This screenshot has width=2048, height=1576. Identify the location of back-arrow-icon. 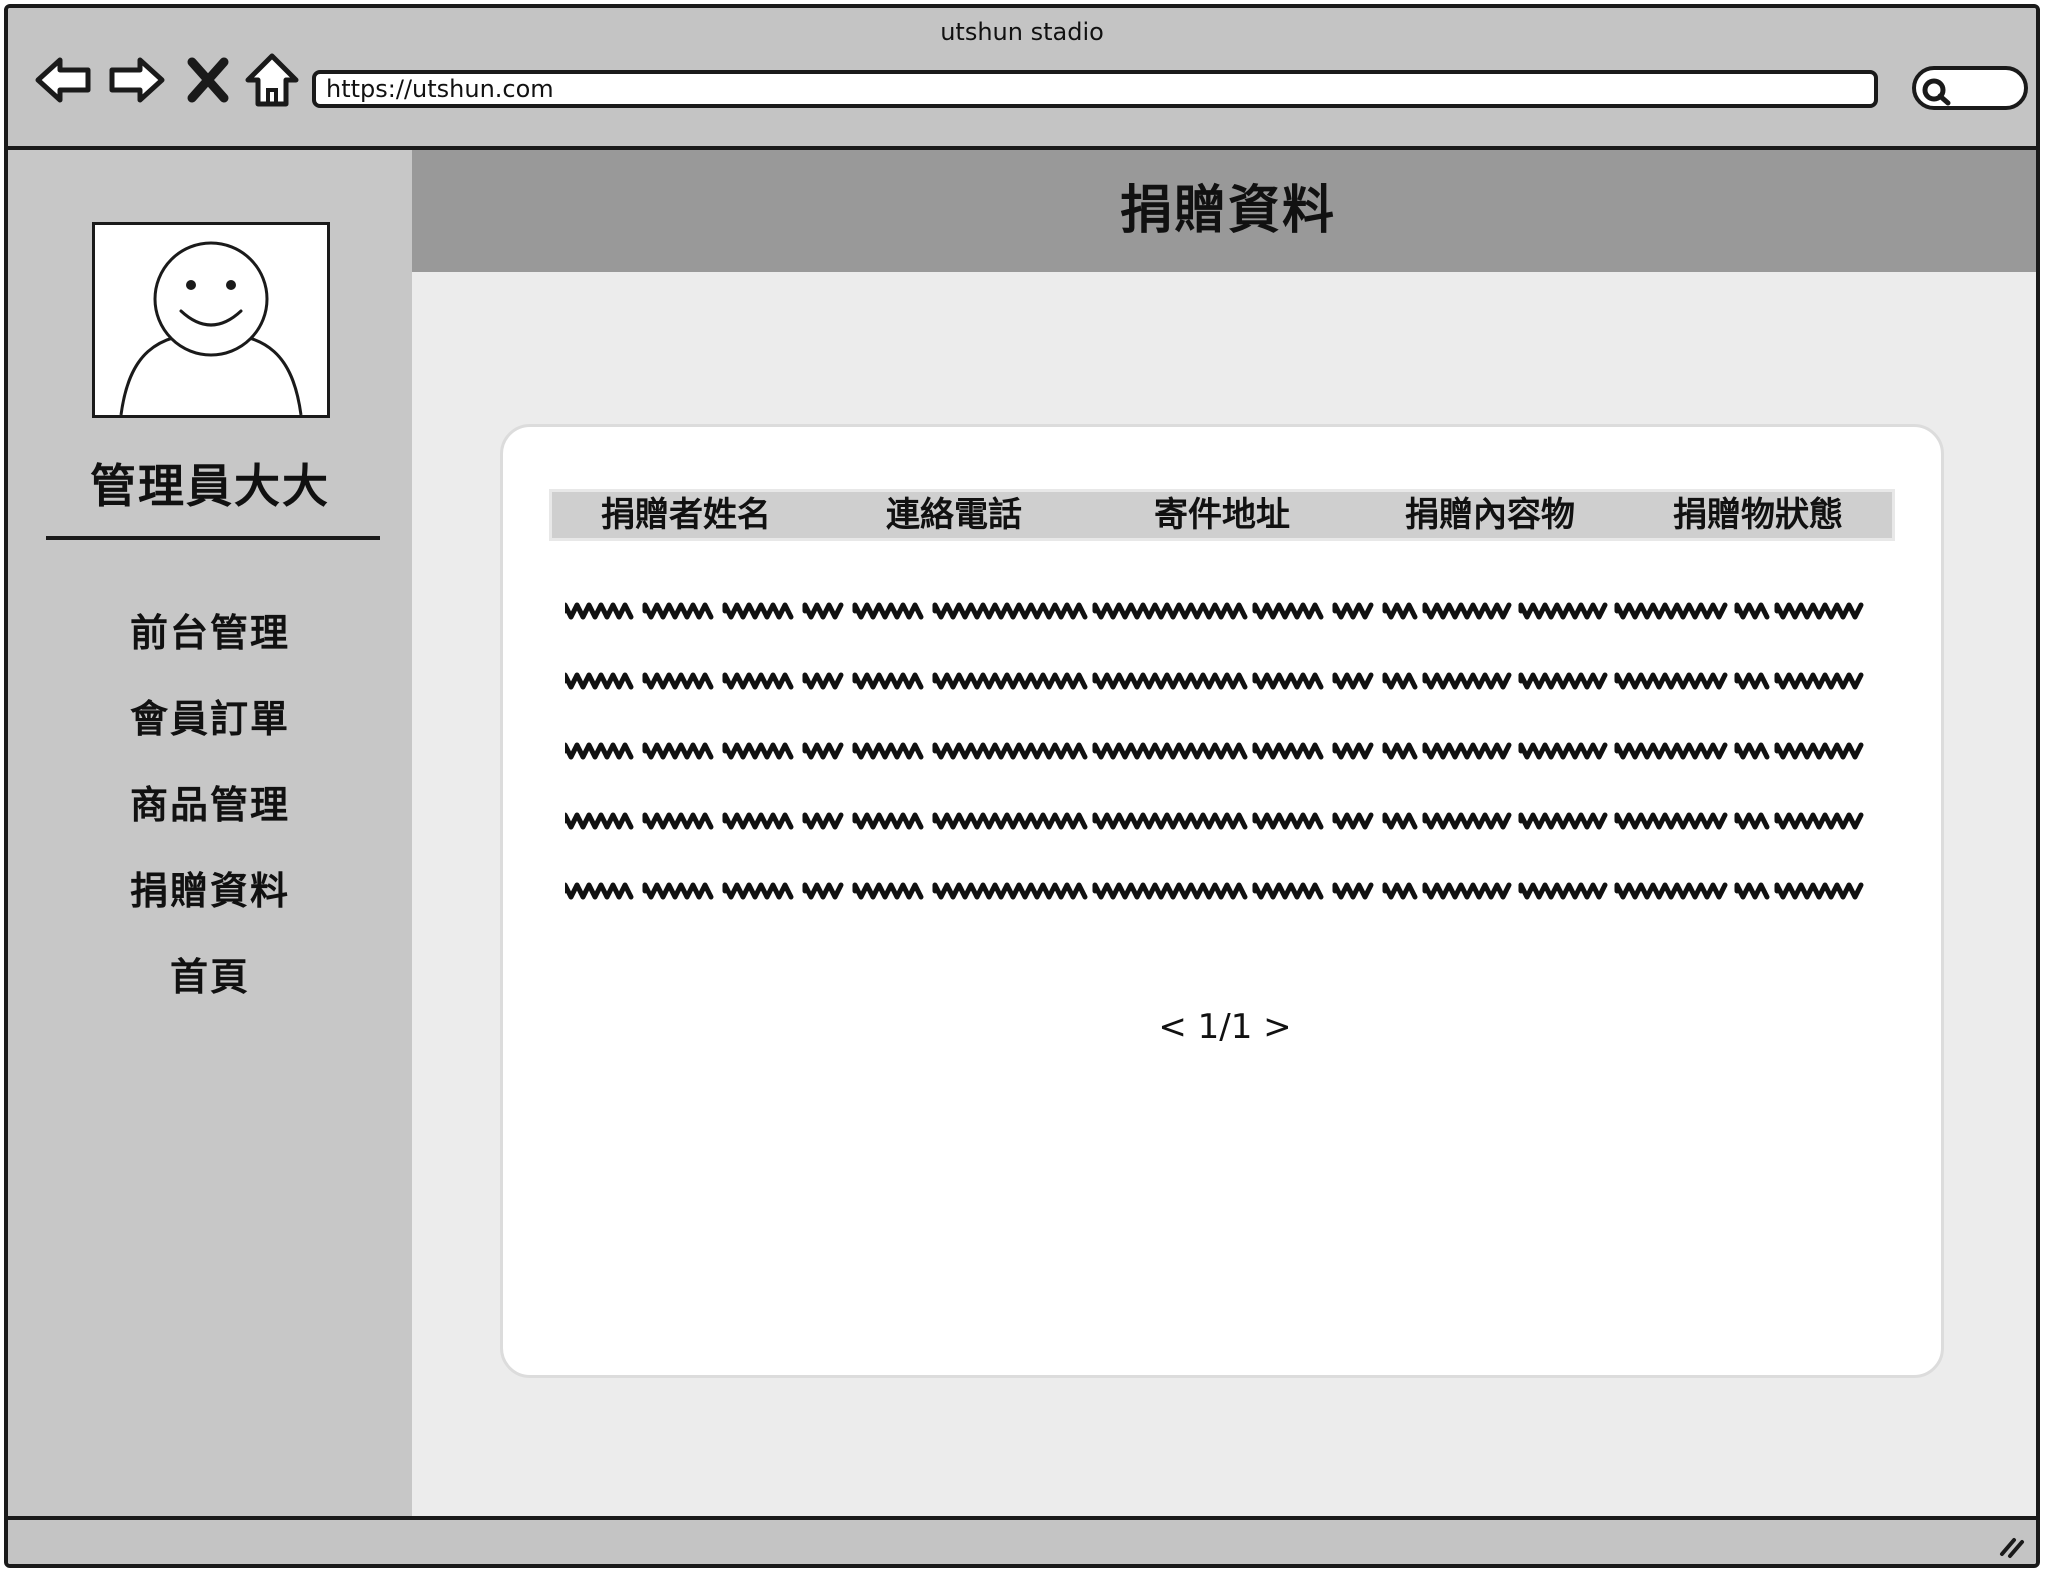
(64, 80).